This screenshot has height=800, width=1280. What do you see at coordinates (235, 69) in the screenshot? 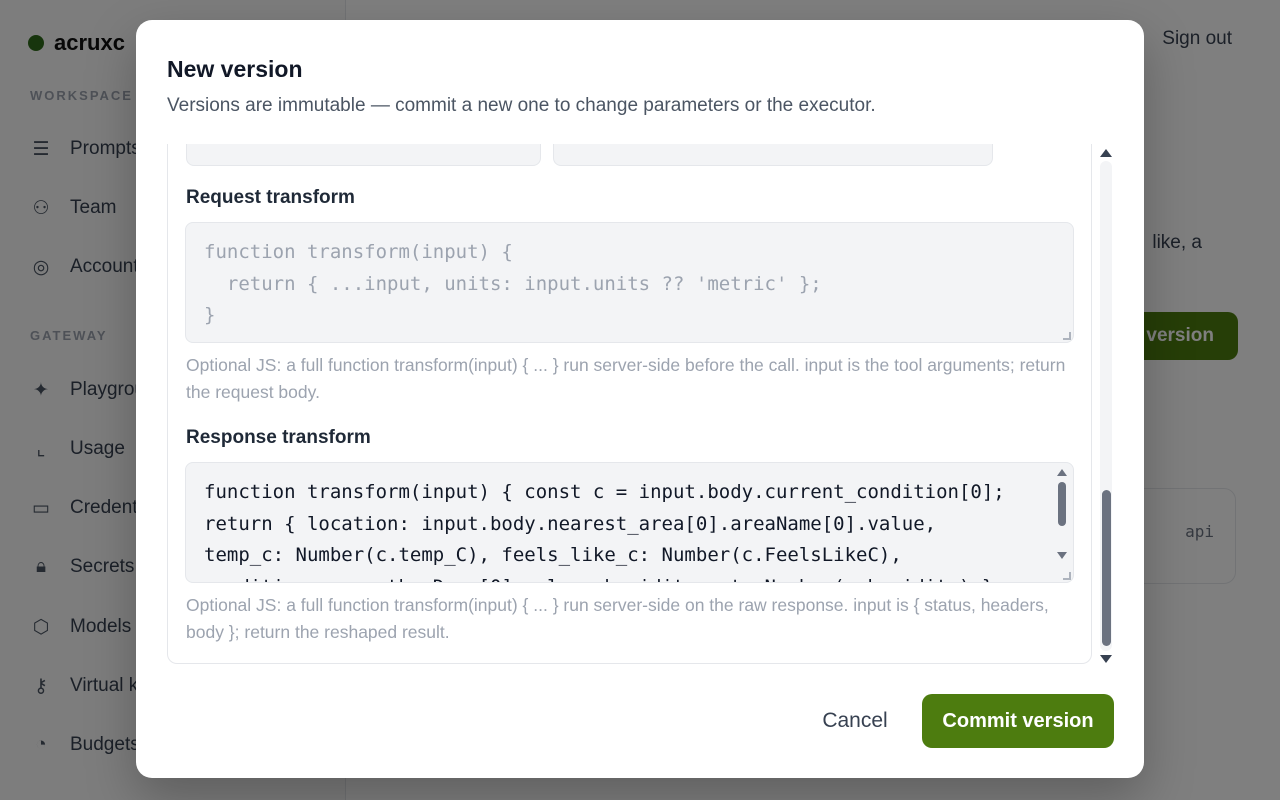
I see `dialog-title: New version` at bounding box center [235, 69].